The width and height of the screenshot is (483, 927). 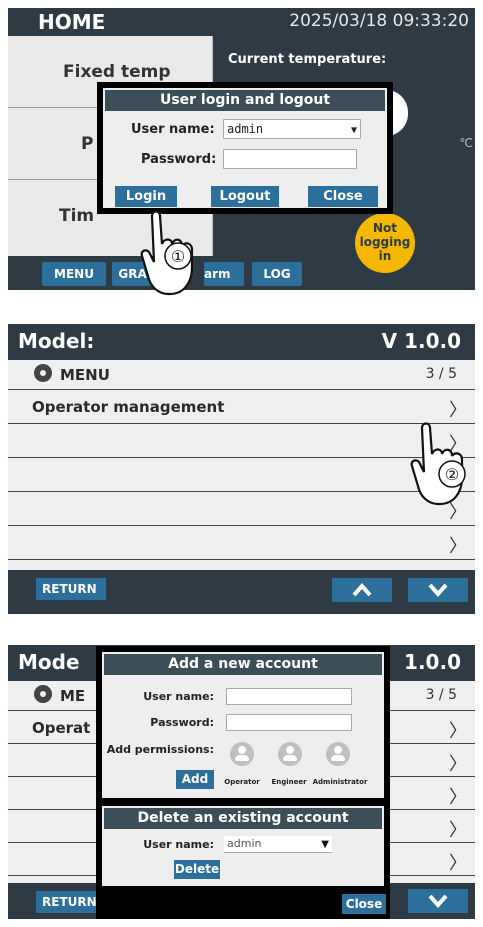 What do you see at coordinates (74, 274) in the screenshot?
I see `menu-button: MENU` at bounding box center [74, 274].